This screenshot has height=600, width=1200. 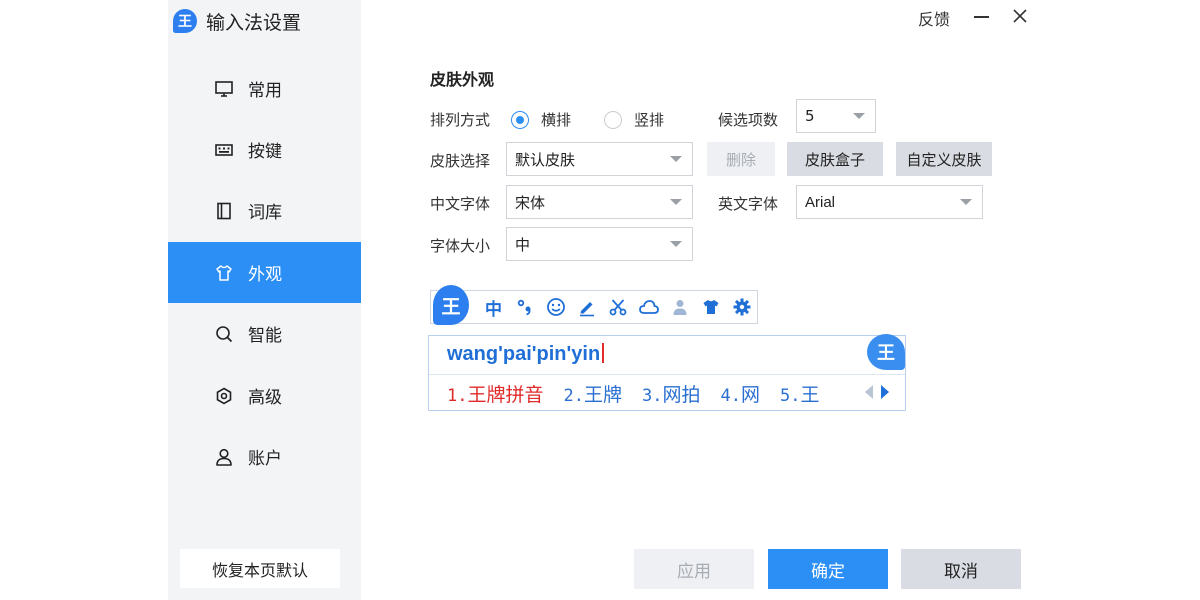 I want to click on divider, so click(x=667, y=374).